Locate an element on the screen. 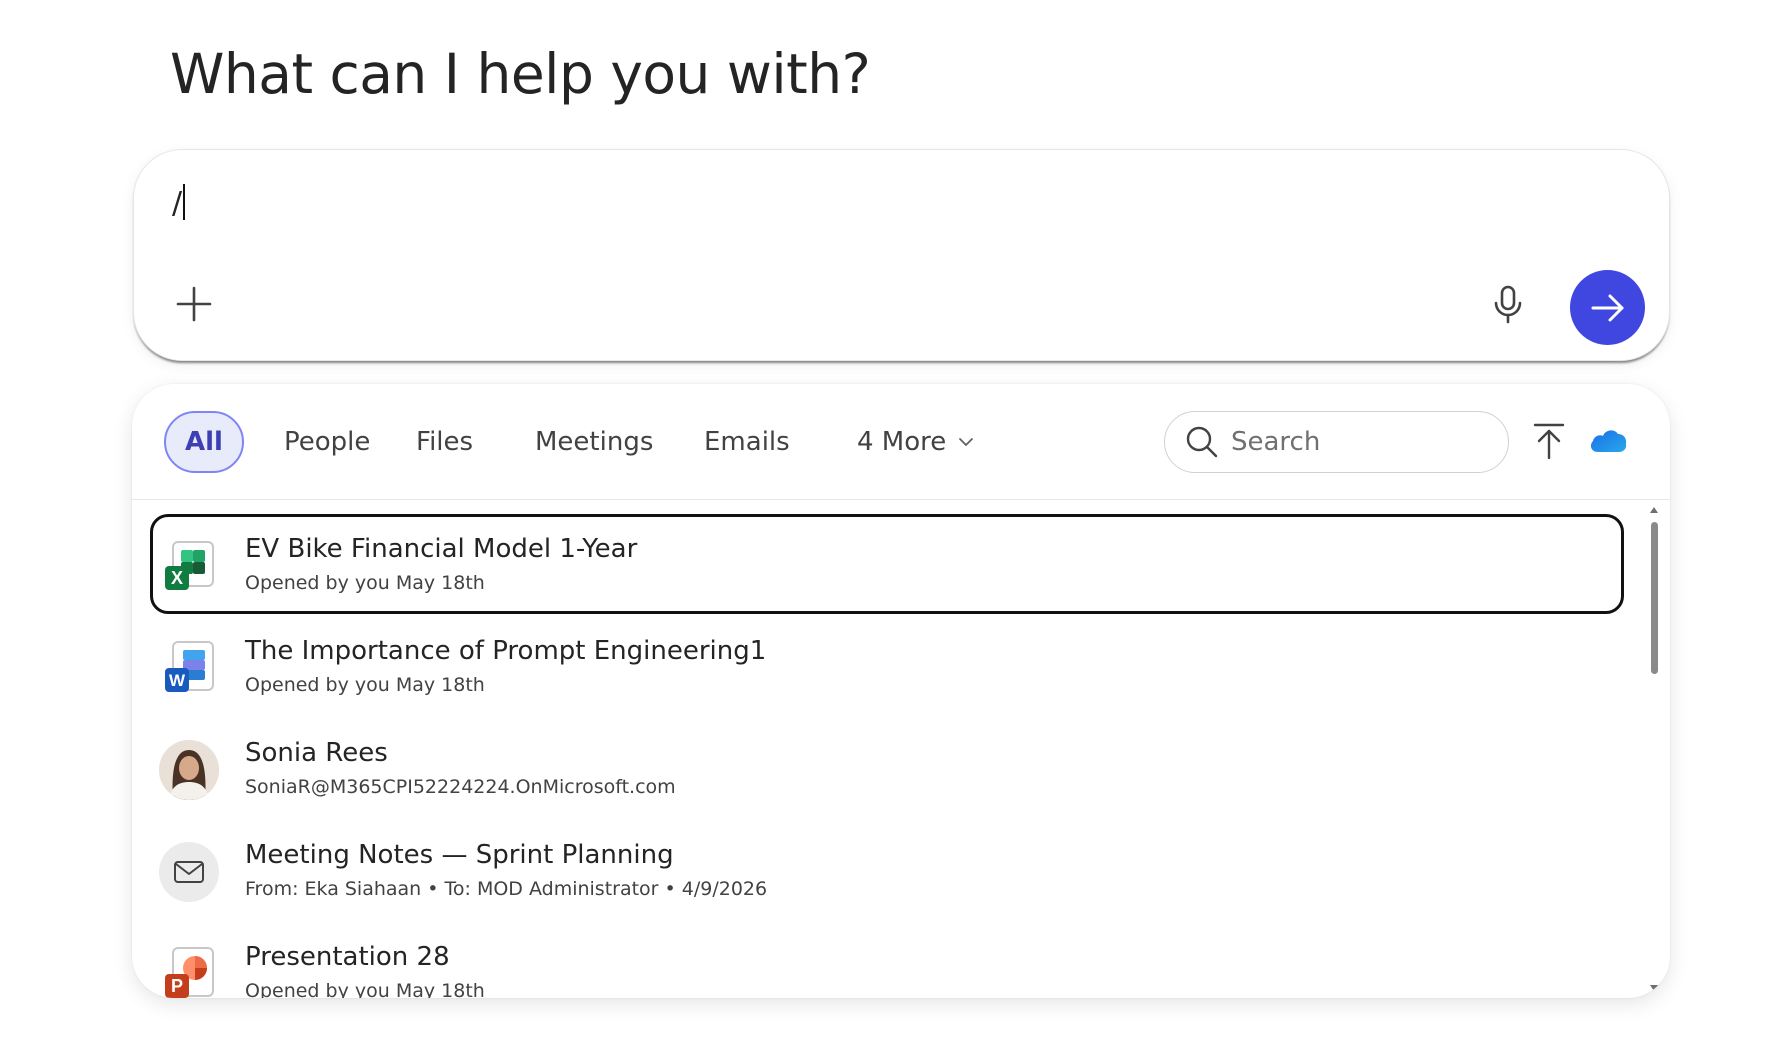  avatar is located at coordinates (190, 771).